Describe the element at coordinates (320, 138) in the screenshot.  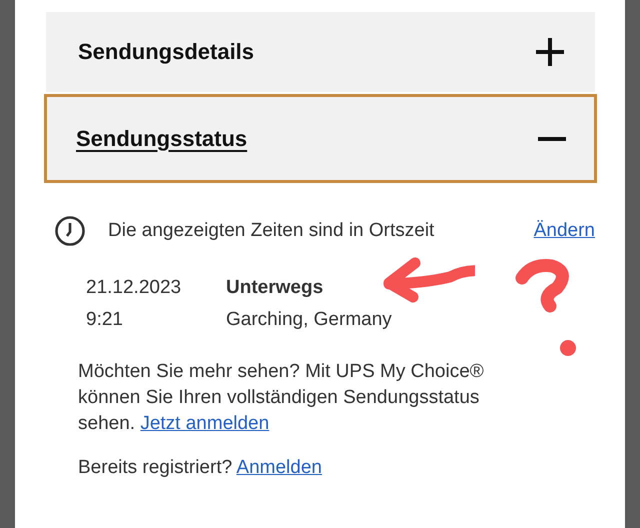
I see `accordion-header: Sendungsstatus` at that location.